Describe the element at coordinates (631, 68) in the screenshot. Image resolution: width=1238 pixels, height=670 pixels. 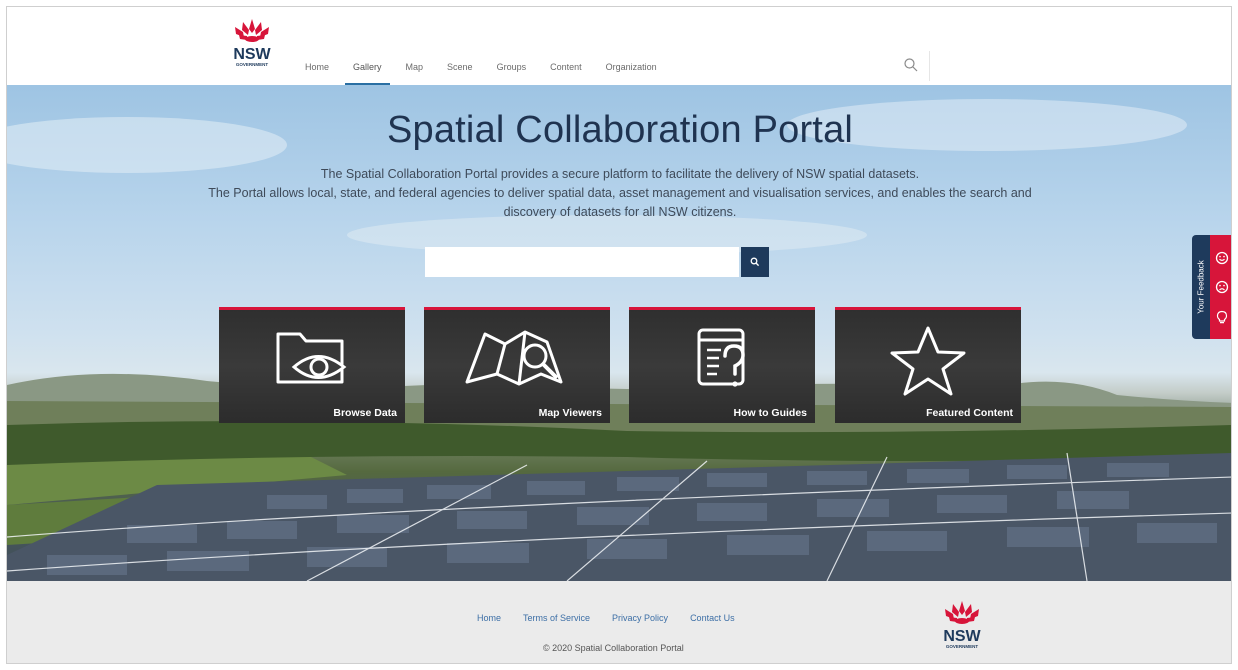
I see `nav-item-organization: Organization` at that location.